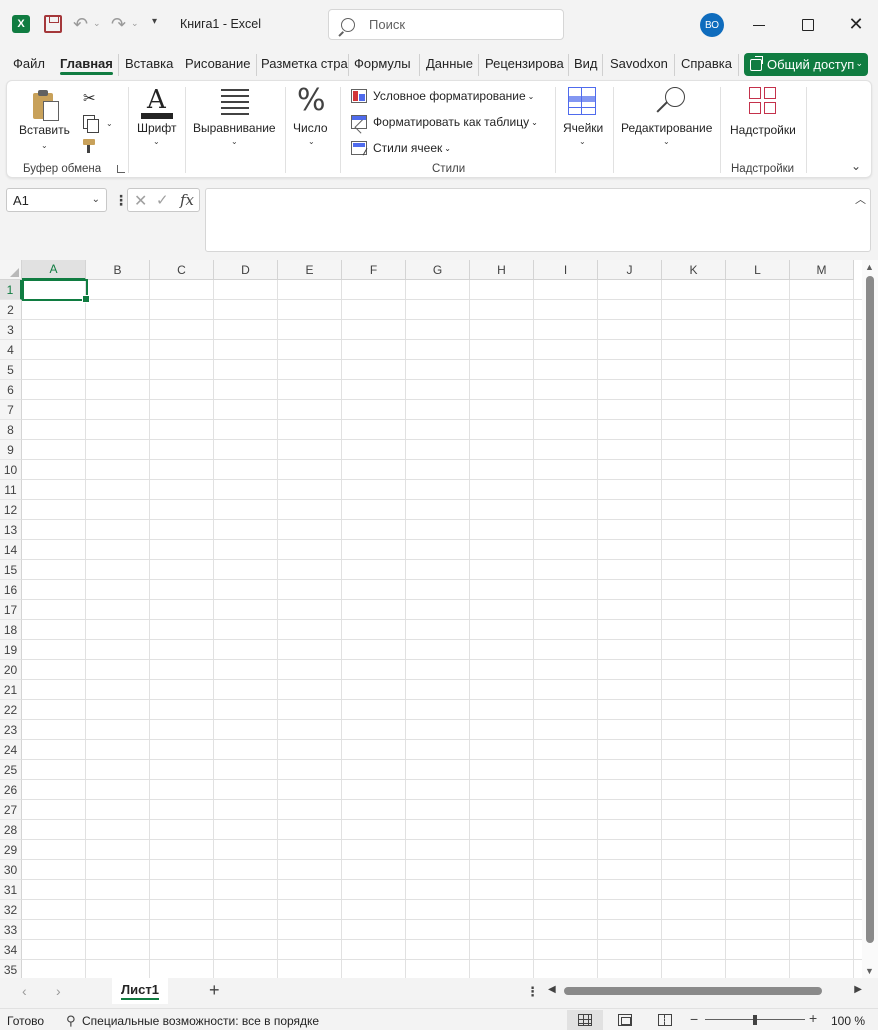  Describe the element at coordinates (566, 270) in the screenshot. I see `column-header-i: I` at that location.